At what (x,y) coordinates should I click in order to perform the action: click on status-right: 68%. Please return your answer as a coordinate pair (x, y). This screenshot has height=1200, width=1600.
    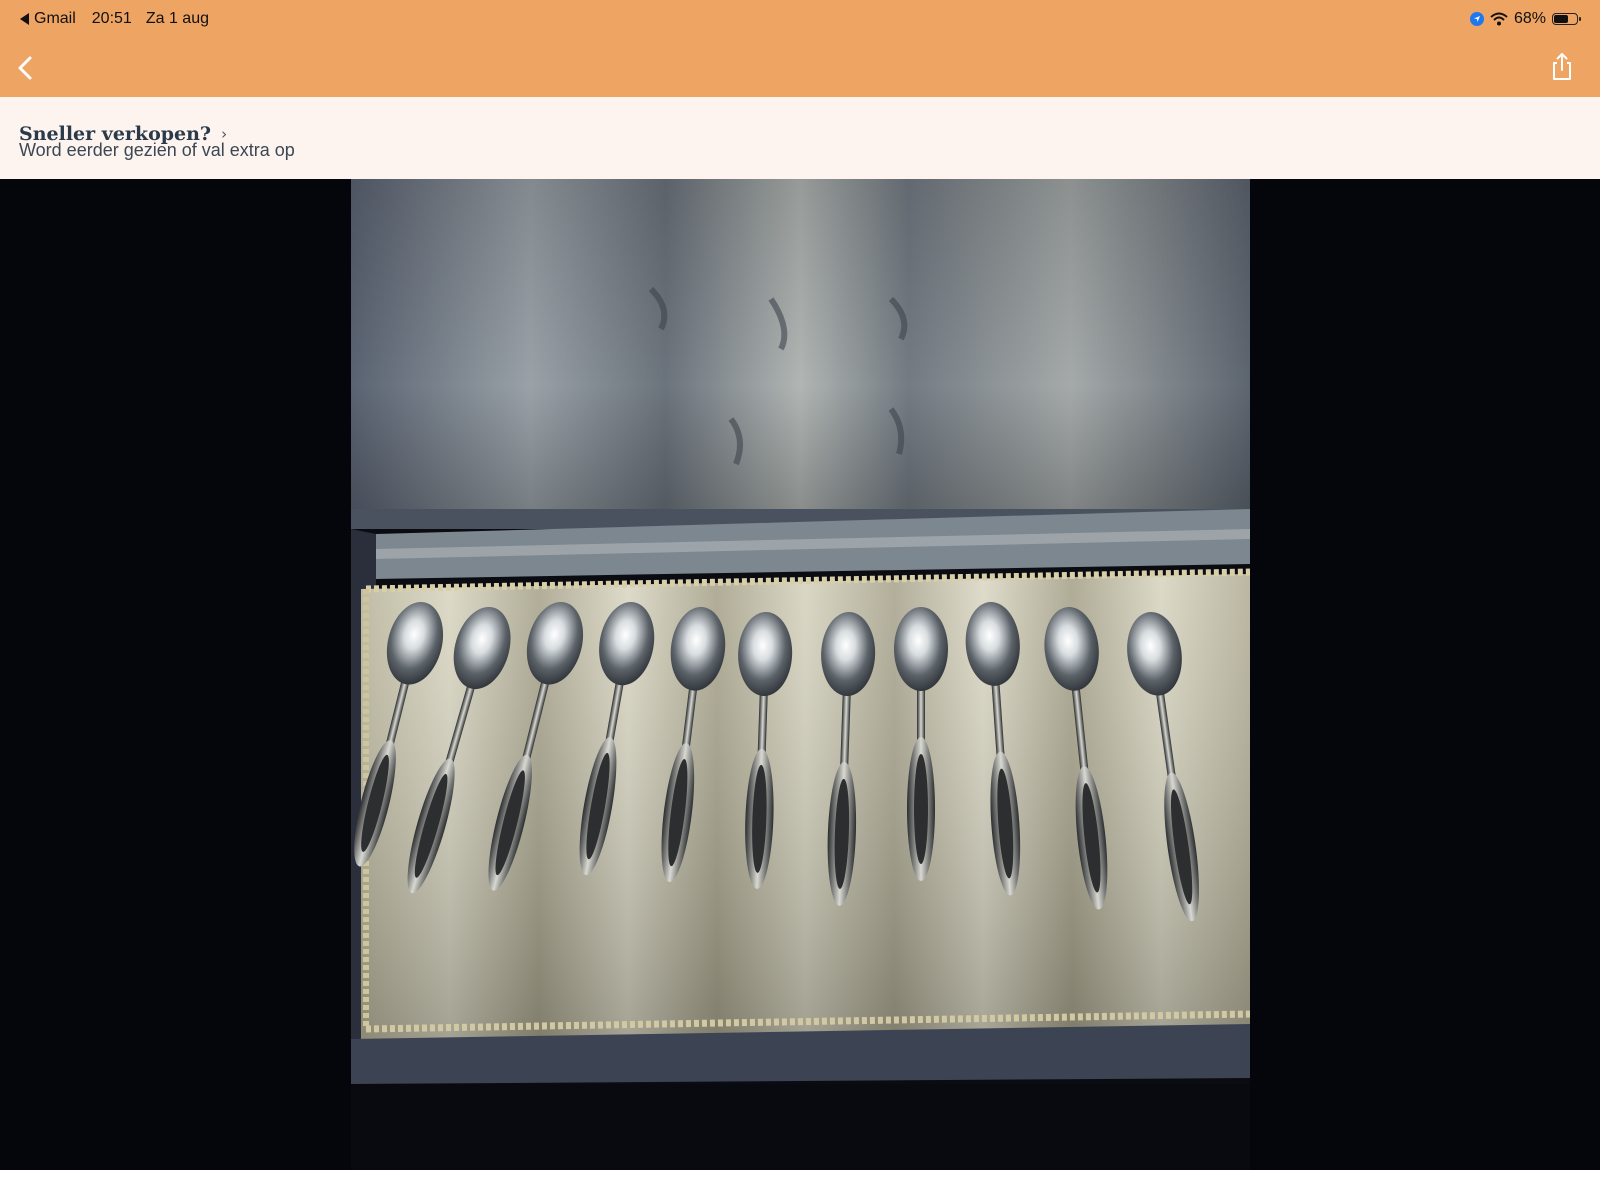
    Looking at the image, I should click on (1525, 19).